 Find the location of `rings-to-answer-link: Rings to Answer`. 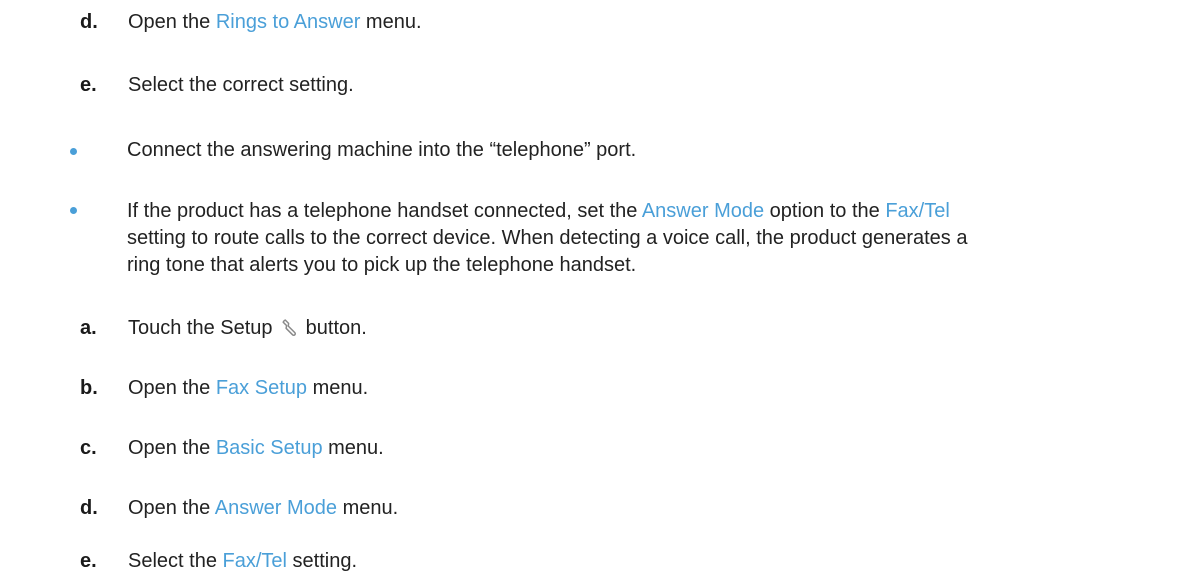

rings-to-answer-link: Rings to Answer is located at coordinates (288, 22).